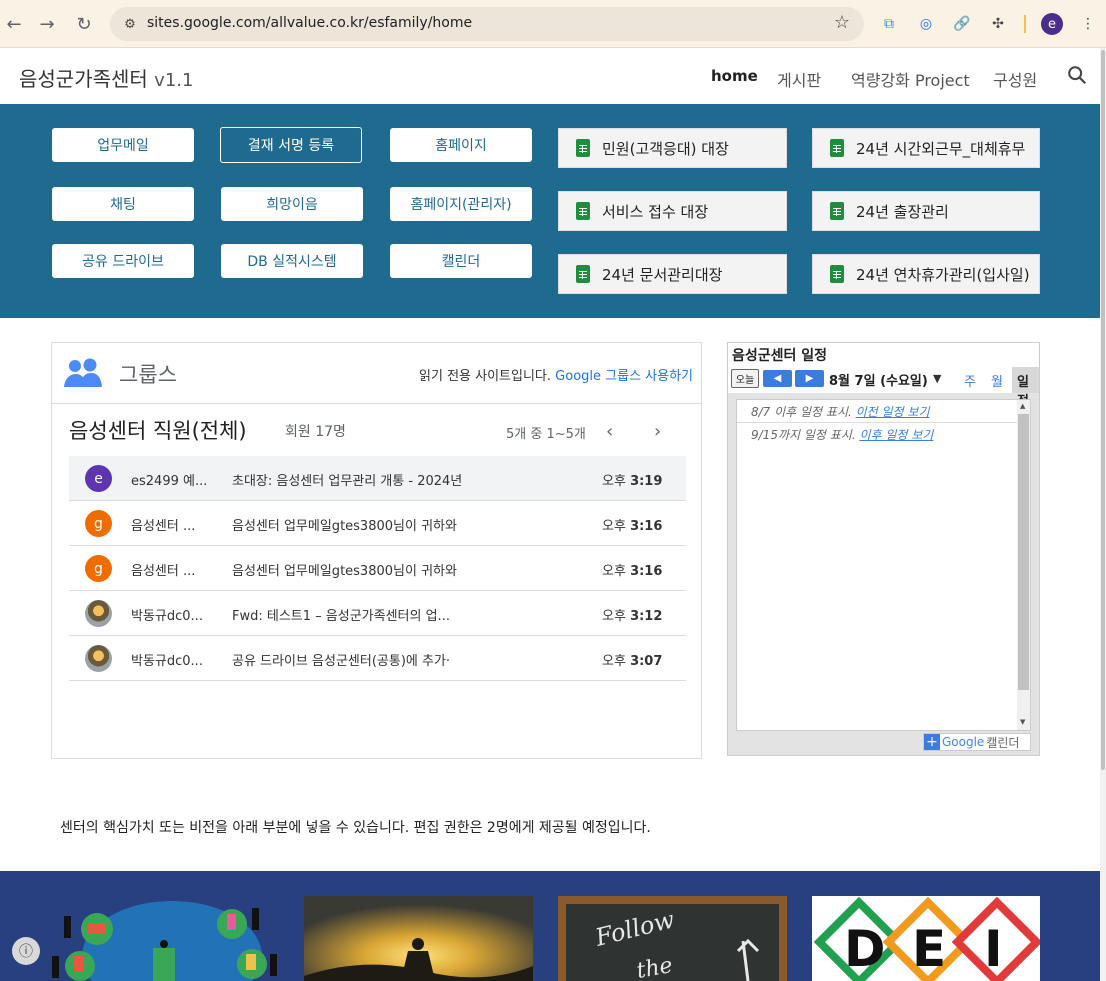  What do you see at coordinates (292, 204) in the screenshot?
I see `hope-connect-button: 희망이음` at bounding box center [292, 204].